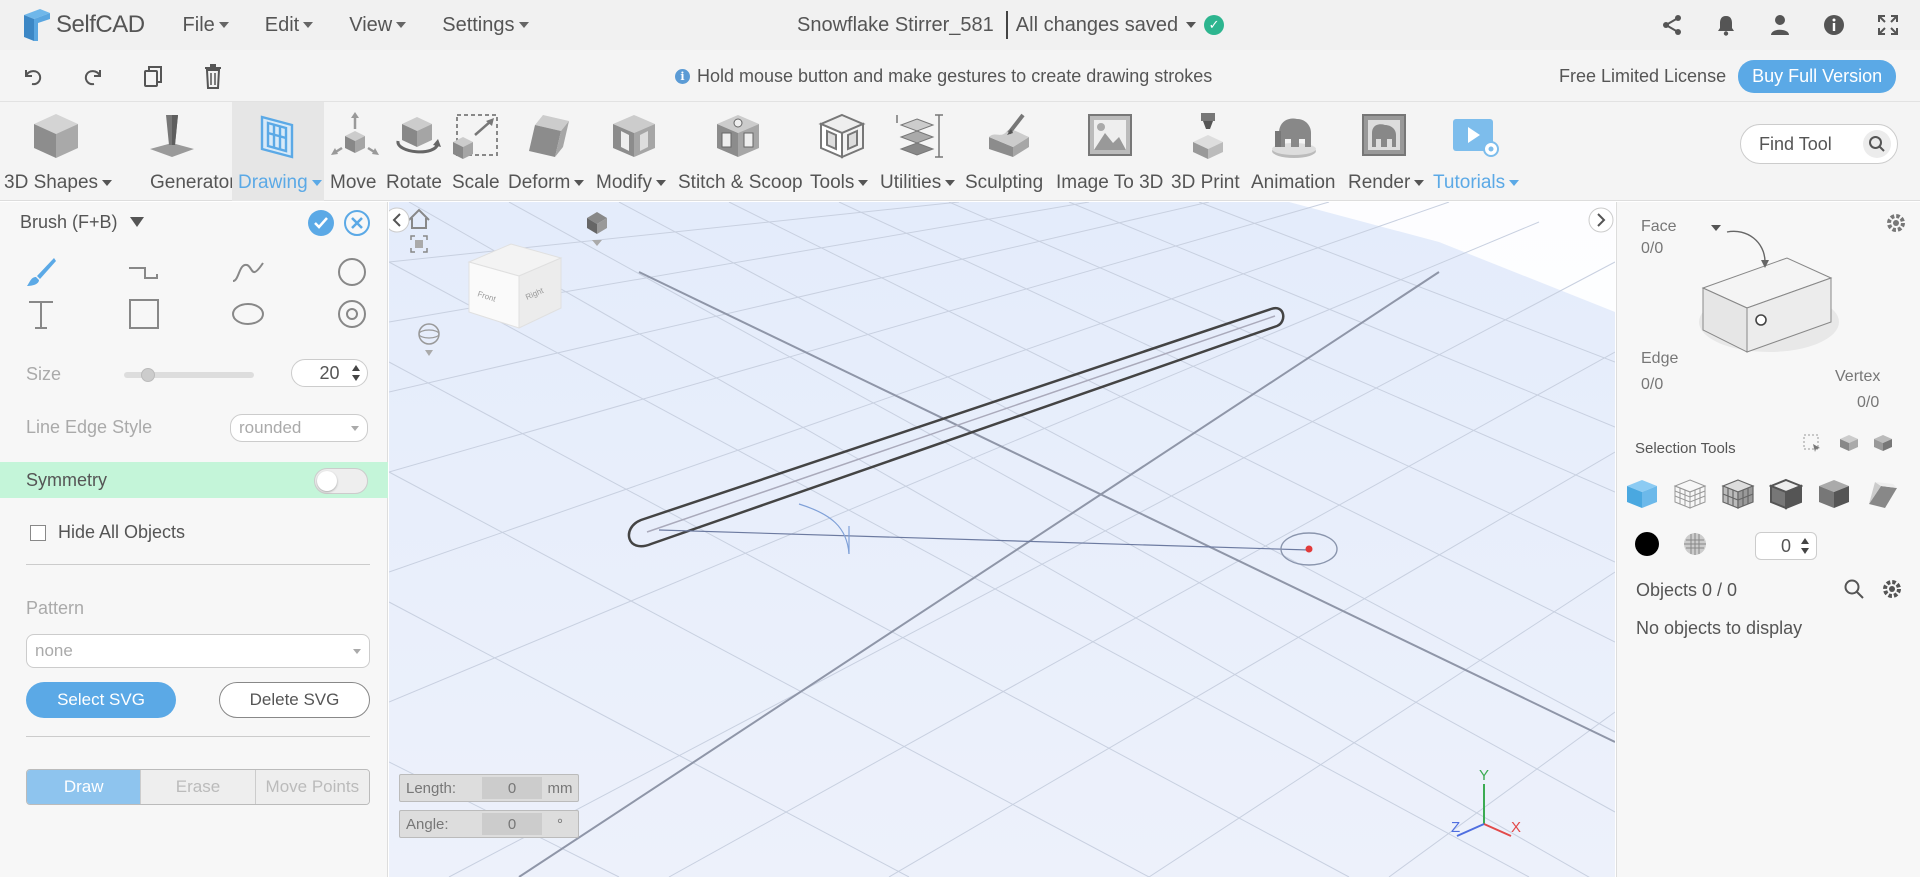 Image resolution: width=1920 pixels, height=877 pixels. Describe the element at coordinates (1111, 151) in the screenshot. I see `tool-image-to-3d: Image To 3D` at that location.